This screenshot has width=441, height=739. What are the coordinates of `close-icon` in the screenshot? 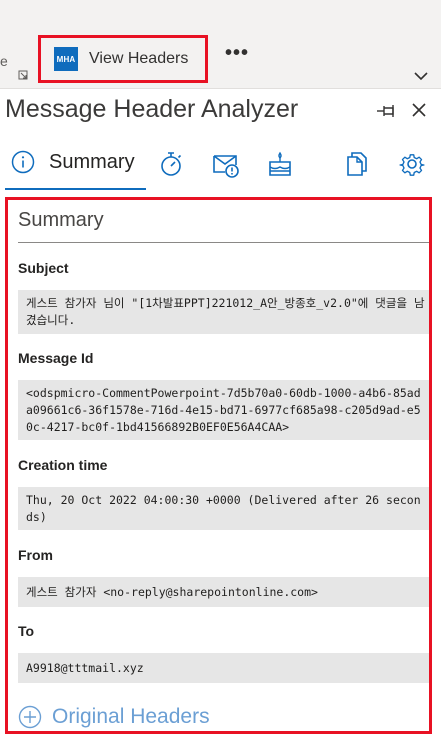 It's located at (419, 110).